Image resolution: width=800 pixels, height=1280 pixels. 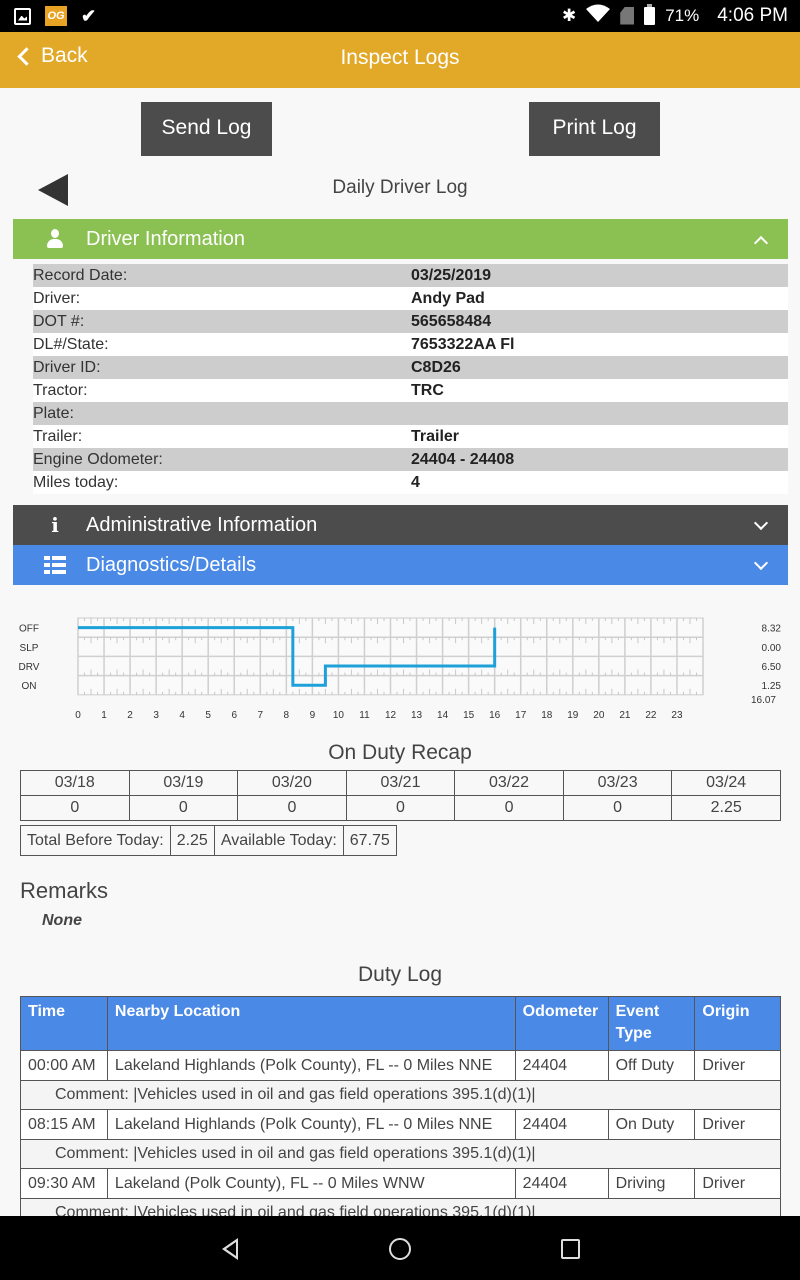 What do you see at coordinates (427, 390) in the screenshot?
I see `info-value: TRC` at bounding box center [427, 390].